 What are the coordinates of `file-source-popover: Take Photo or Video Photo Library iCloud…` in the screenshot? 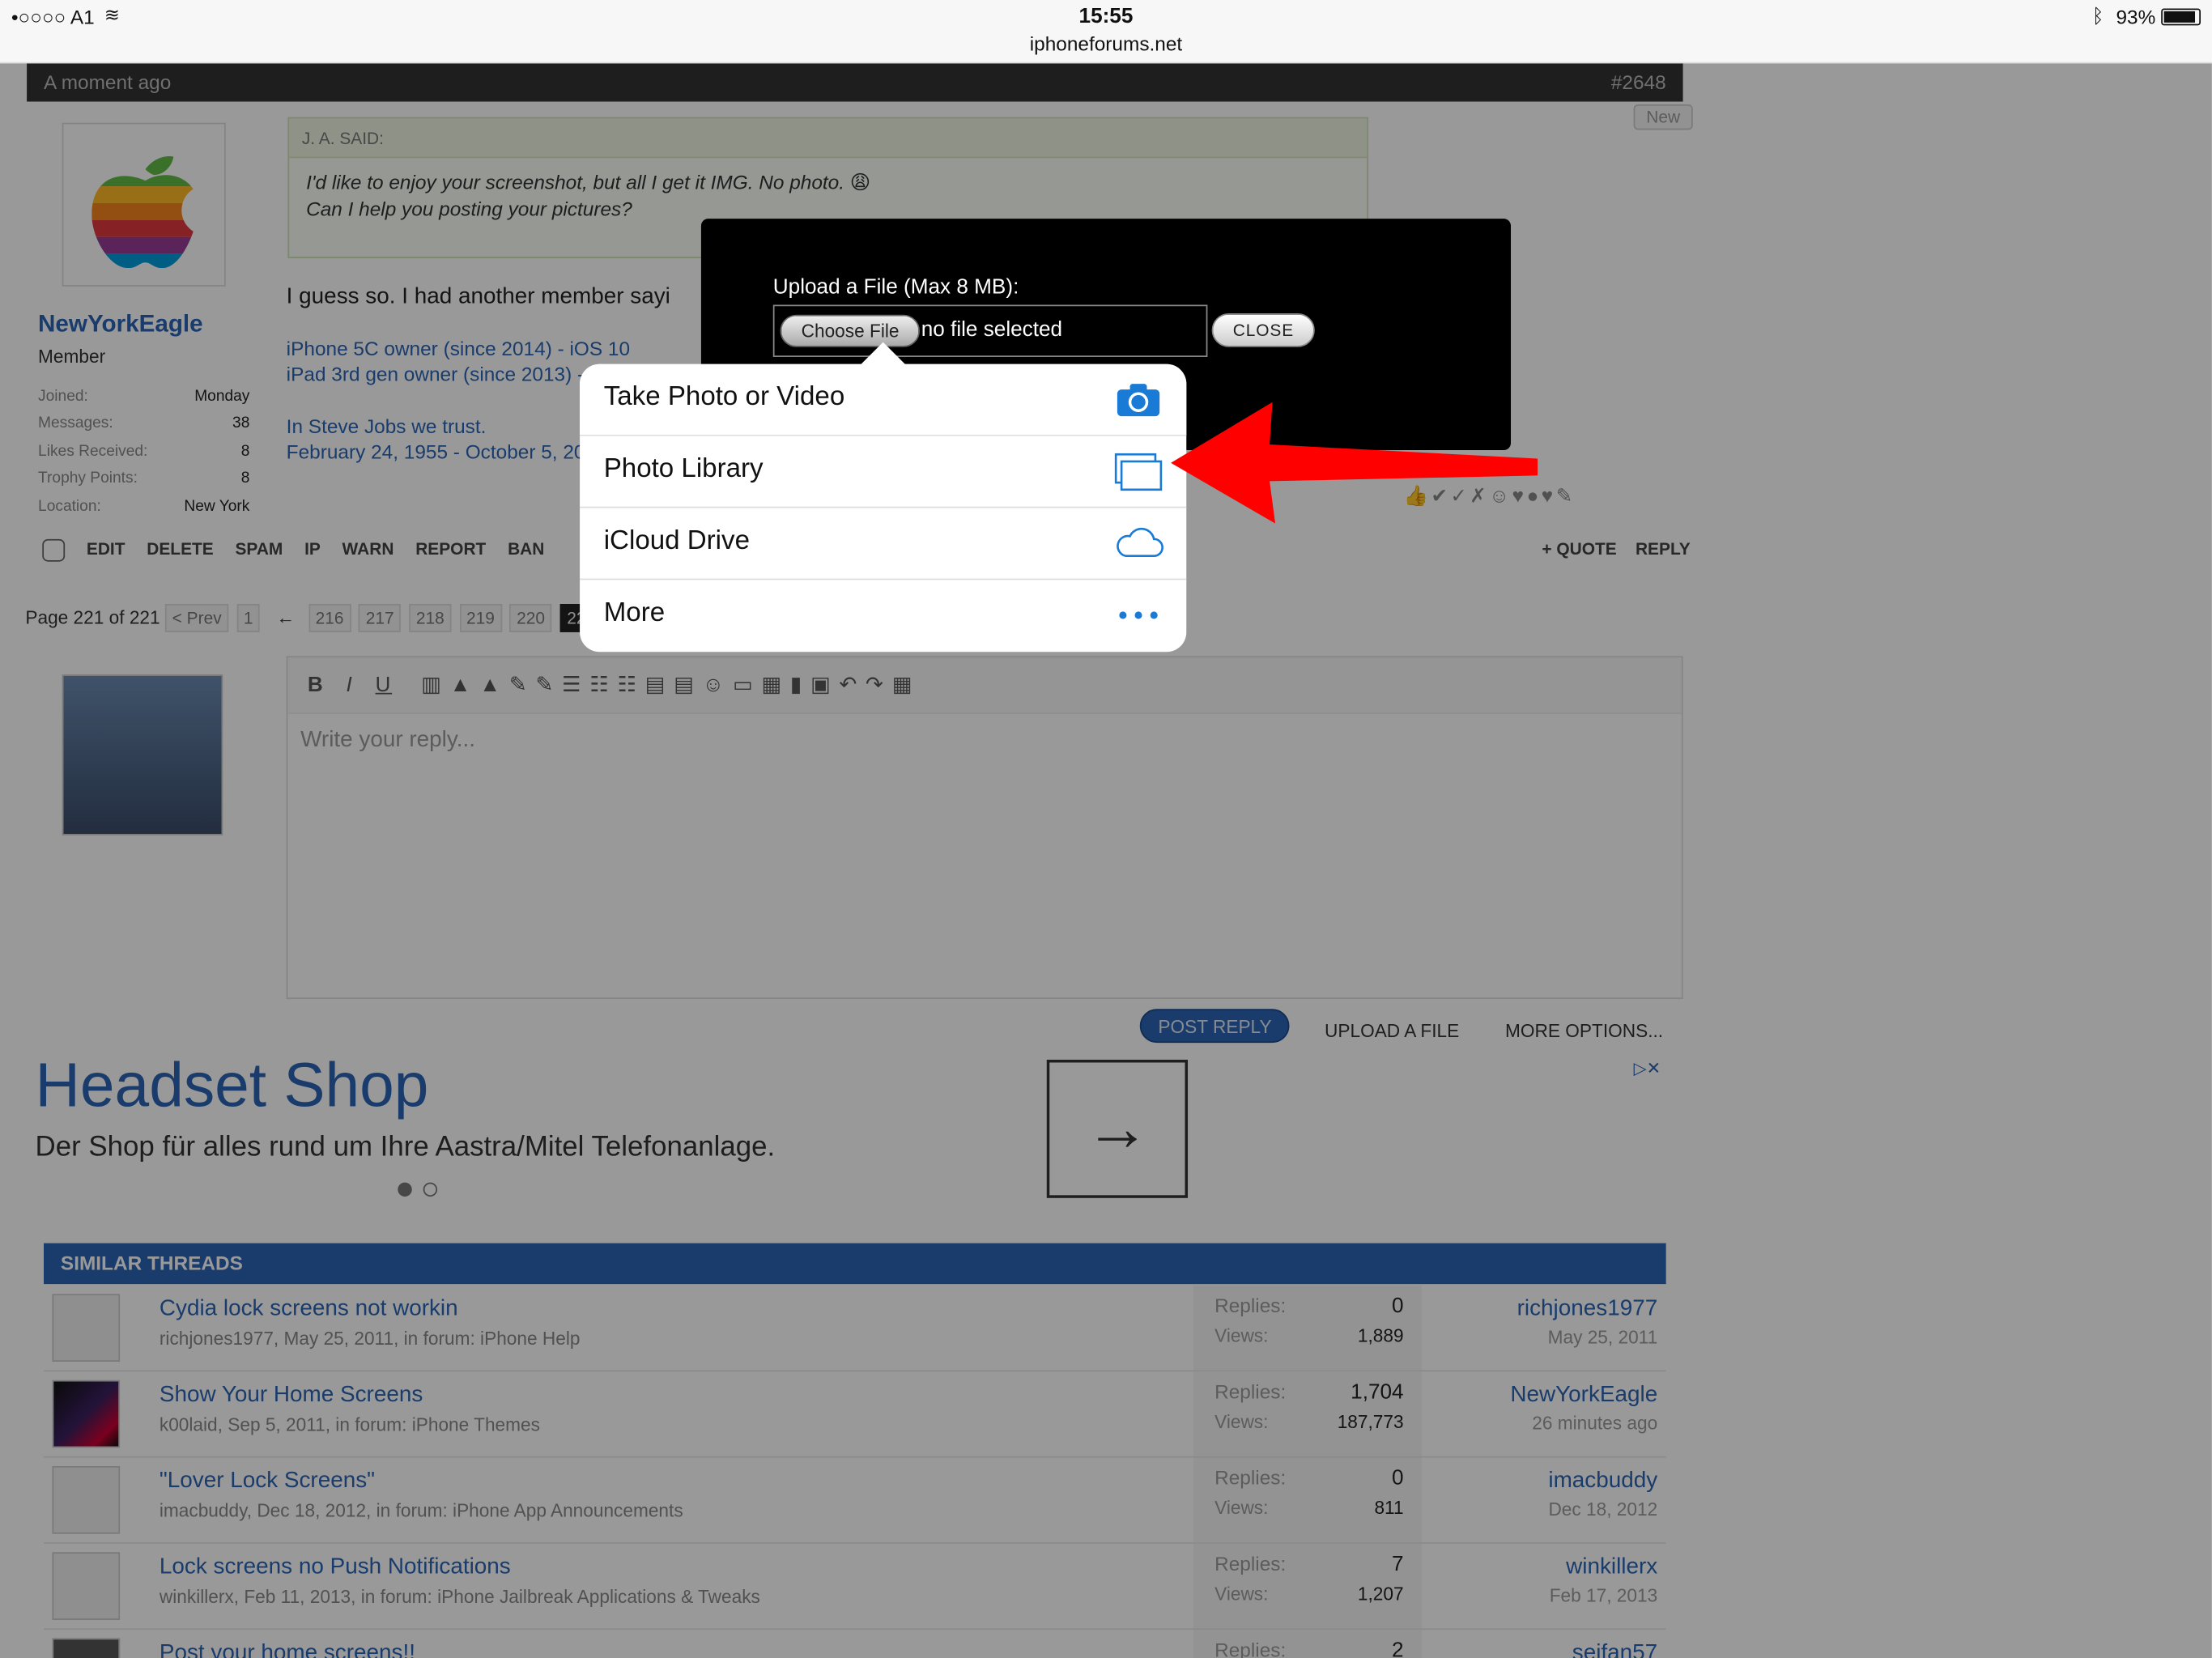 It's located at (884, 497).